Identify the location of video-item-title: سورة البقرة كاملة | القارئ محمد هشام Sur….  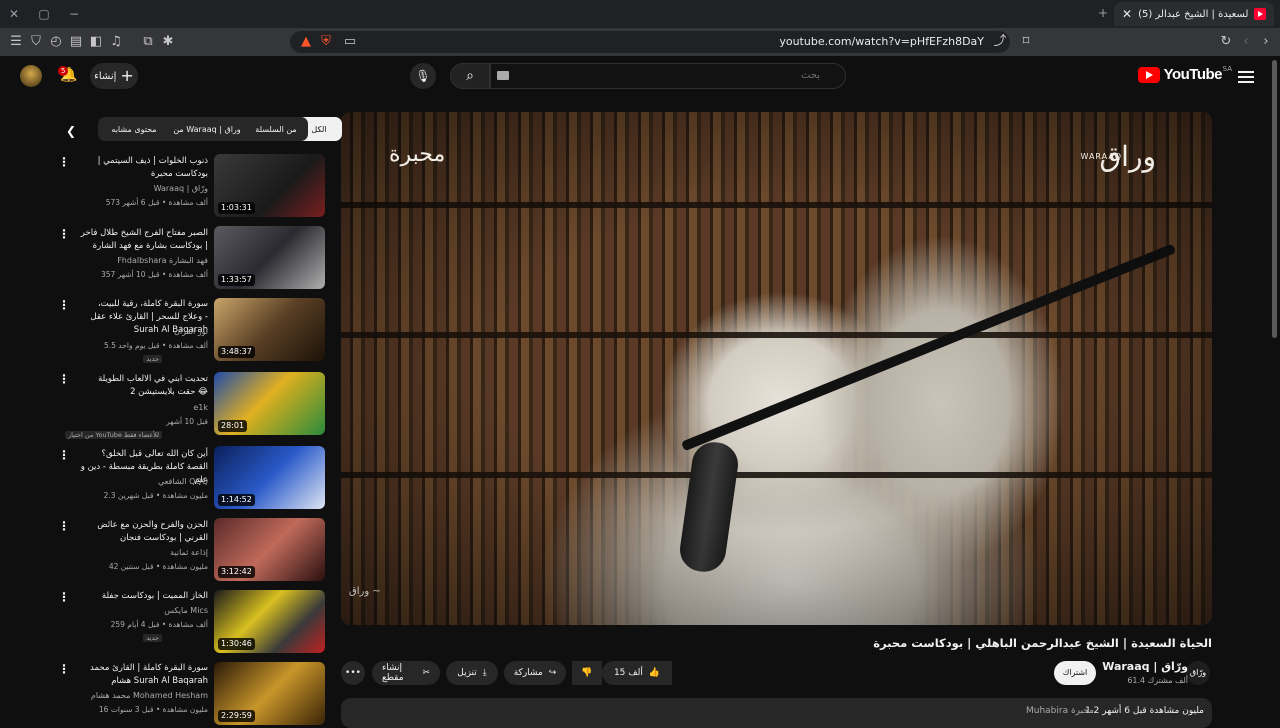
(143, 675).